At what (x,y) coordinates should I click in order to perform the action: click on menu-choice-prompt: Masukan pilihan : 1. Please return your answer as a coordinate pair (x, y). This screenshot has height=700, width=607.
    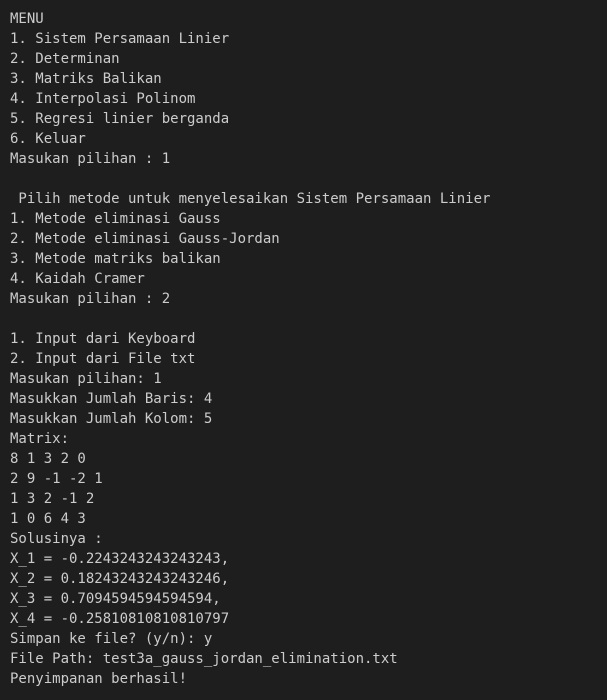
    Looking at the image, I should click on (90, 159).